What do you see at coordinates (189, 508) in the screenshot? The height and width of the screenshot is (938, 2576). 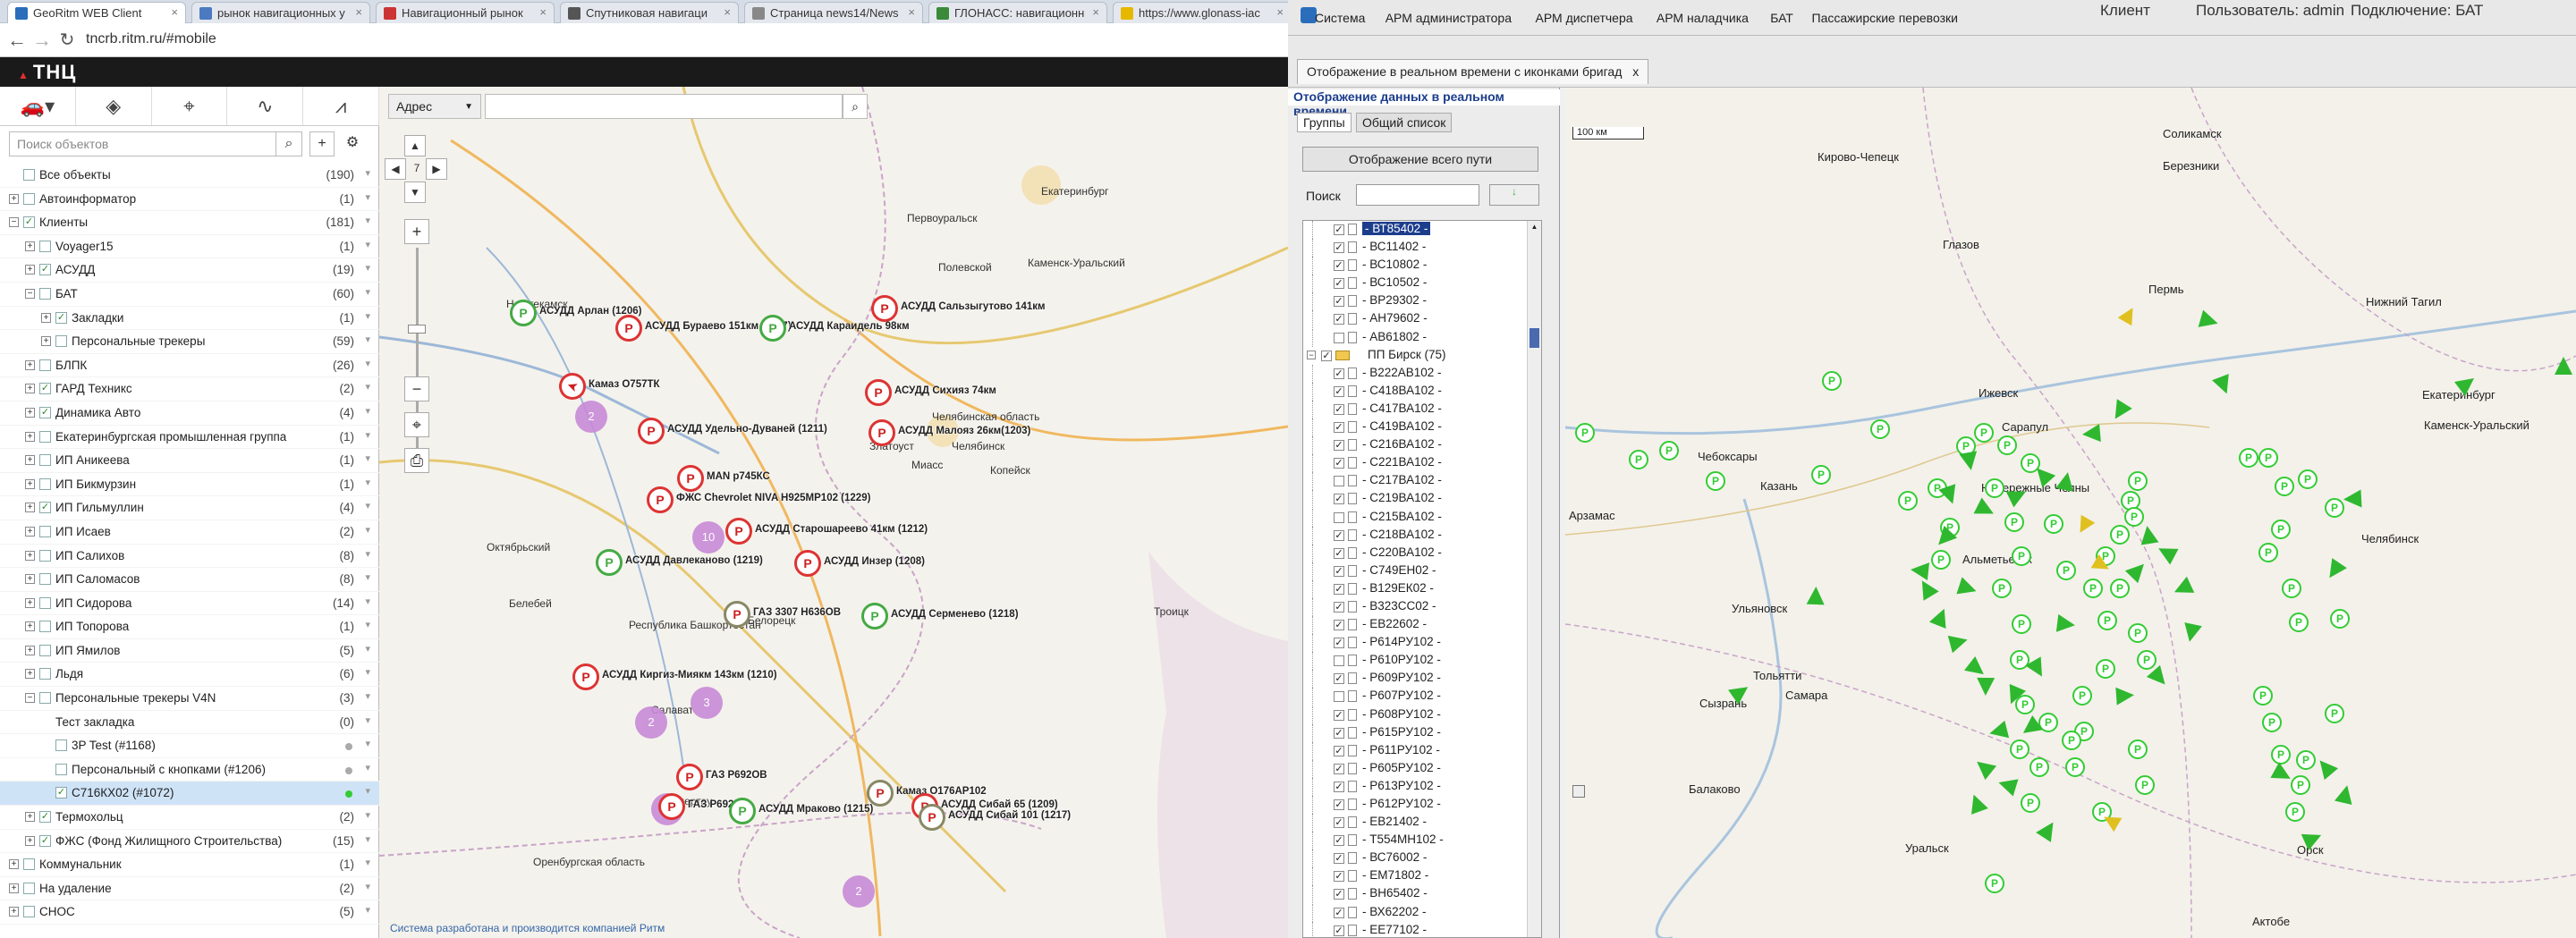 I see `tree-row: + ✓ ИП Гильмуллин (4) ▾` at bounding box center [189, 508].